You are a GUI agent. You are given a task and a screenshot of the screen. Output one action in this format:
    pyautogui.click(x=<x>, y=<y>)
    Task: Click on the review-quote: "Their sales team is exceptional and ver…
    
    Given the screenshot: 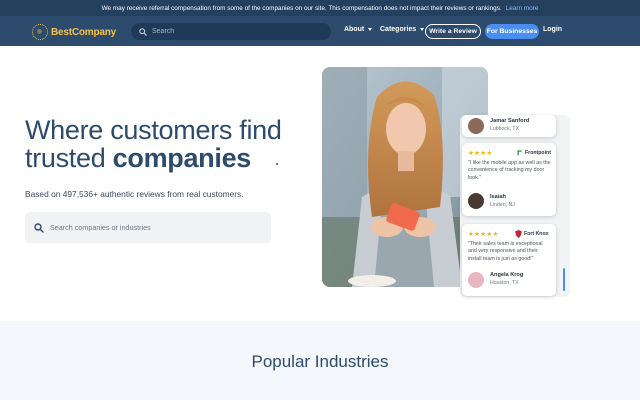 What is the action you would take?
    pyautogui.click(x=505, y=251)
    